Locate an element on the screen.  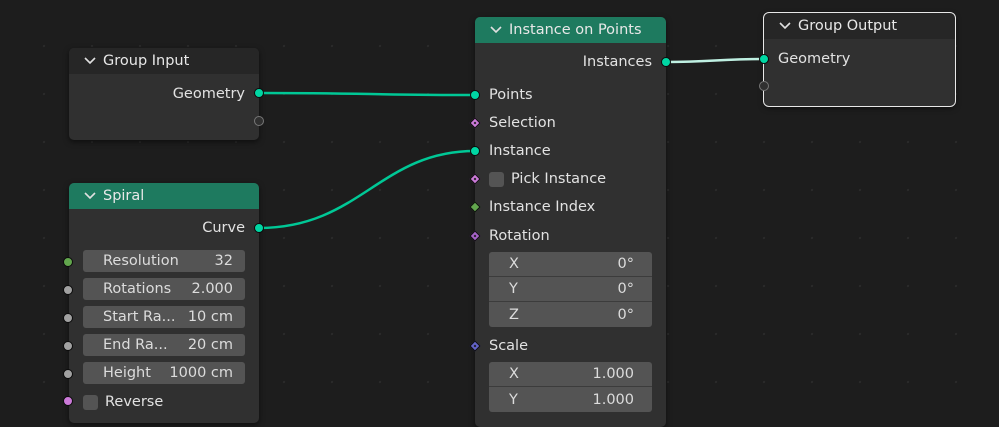
rotation-vector-field: X 0° Y 0° Z 0° is located at coordinates (570, 289).